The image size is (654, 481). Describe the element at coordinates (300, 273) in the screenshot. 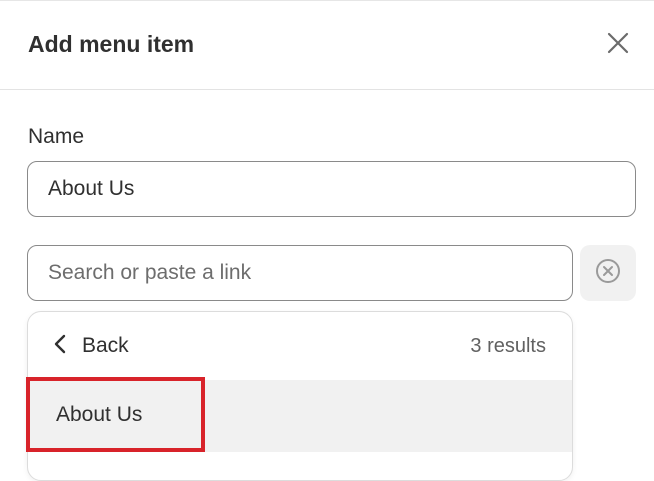

I see `link-search-input` at that location.